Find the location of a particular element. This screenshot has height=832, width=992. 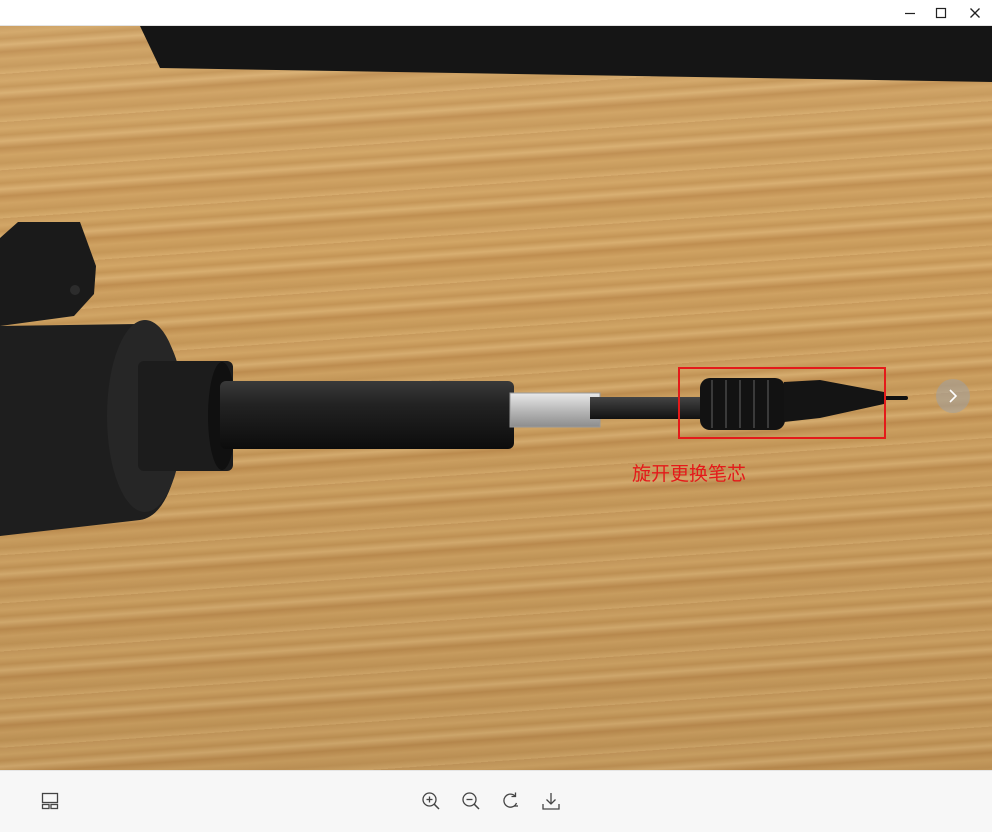

maximize-button is located at coordinates (941, 13).